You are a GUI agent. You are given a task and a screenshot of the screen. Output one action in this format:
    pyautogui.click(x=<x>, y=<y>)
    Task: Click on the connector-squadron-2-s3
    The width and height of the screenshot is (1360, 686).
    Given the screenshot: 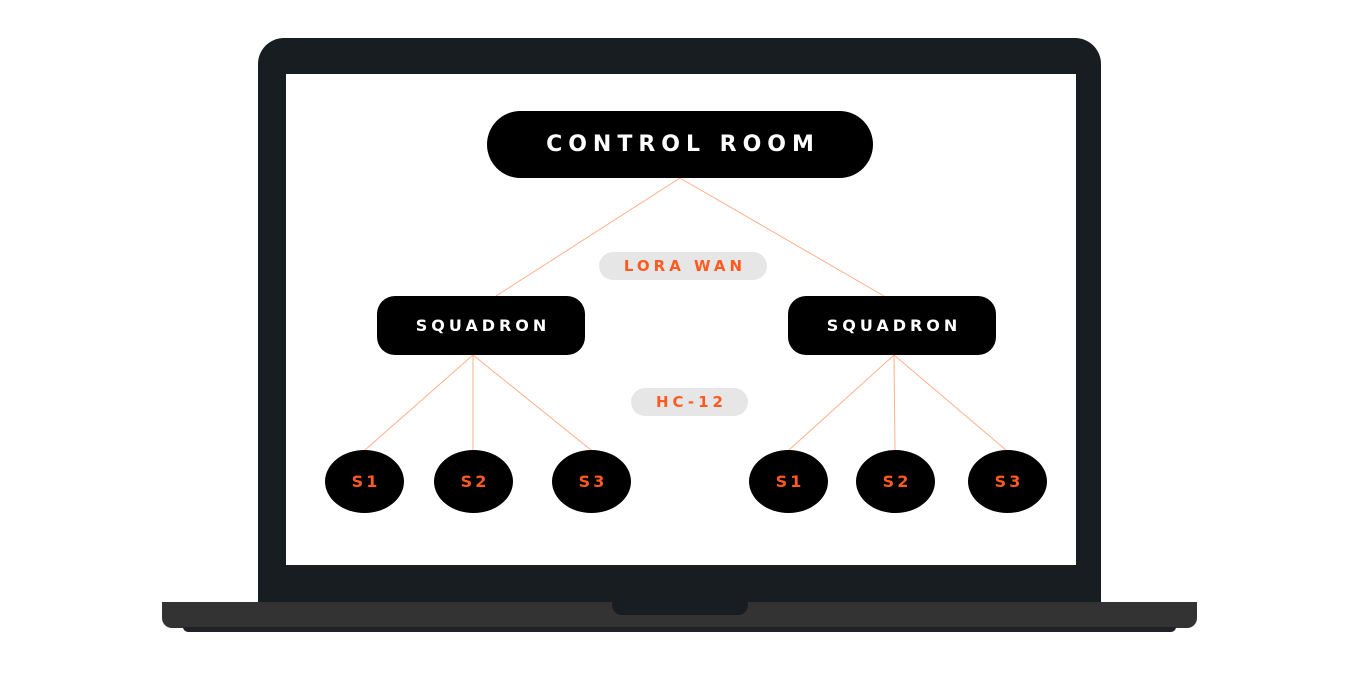 What is the action you would take?
    pyautogui.click(x=950, y=402)
    